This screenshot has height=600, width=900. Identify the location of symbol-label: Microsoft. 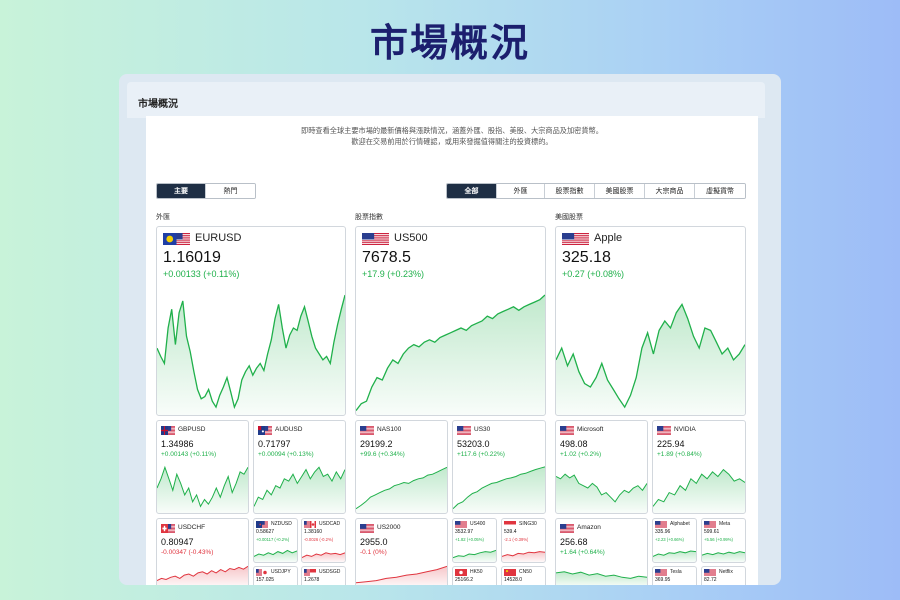
(590, 429).